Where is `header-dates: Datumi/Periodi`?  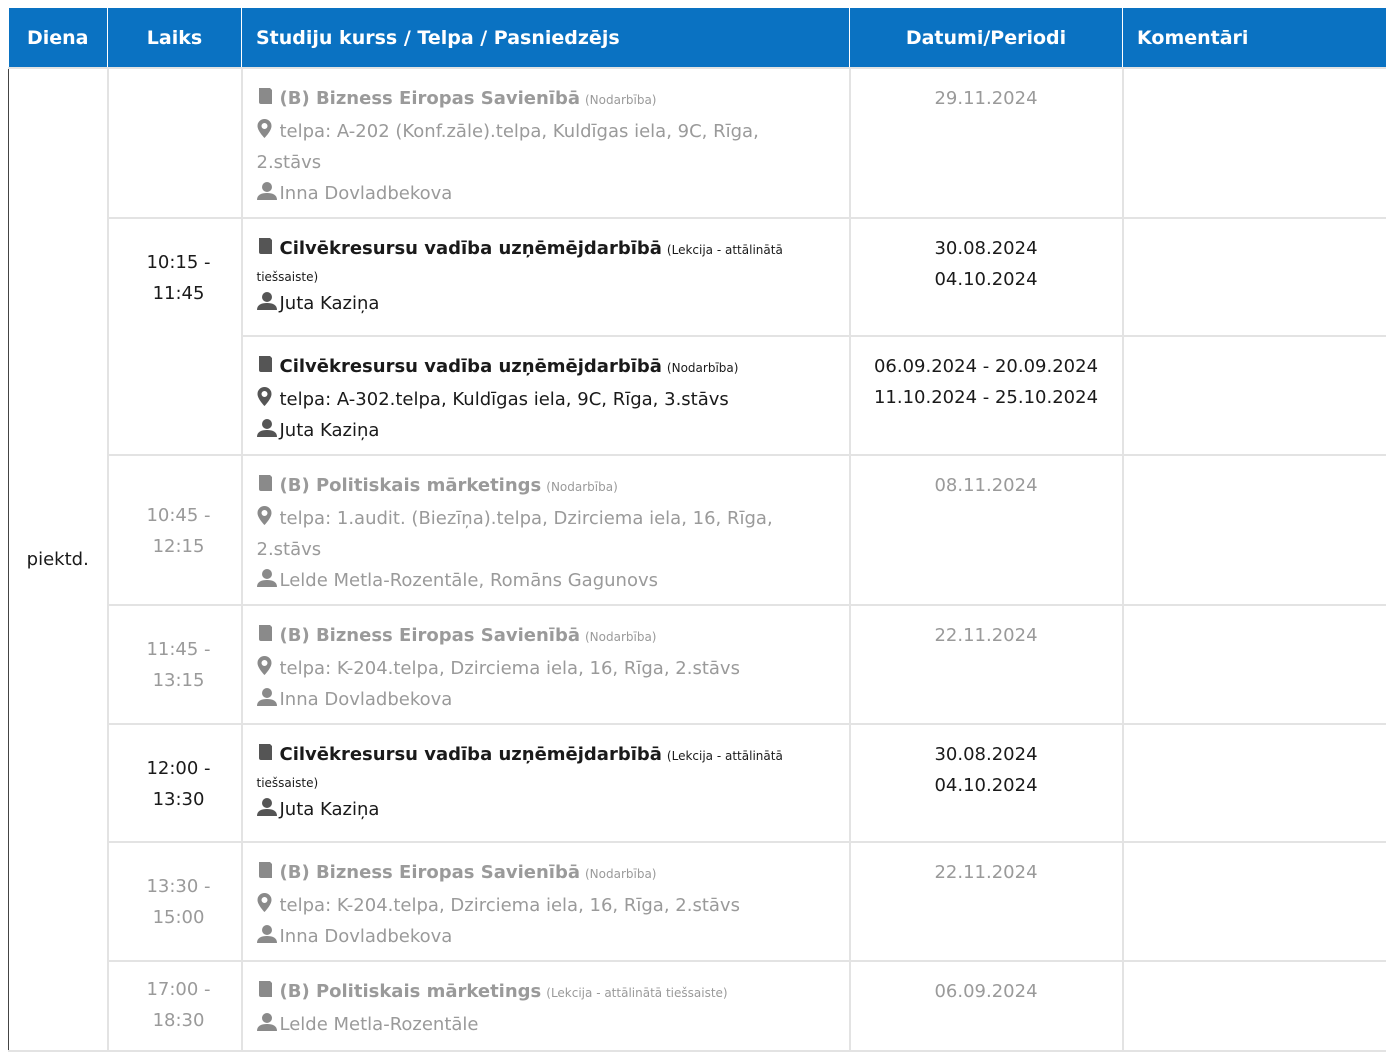
header-dates: Datumi/Periodi is located at coordinates (986, 38).